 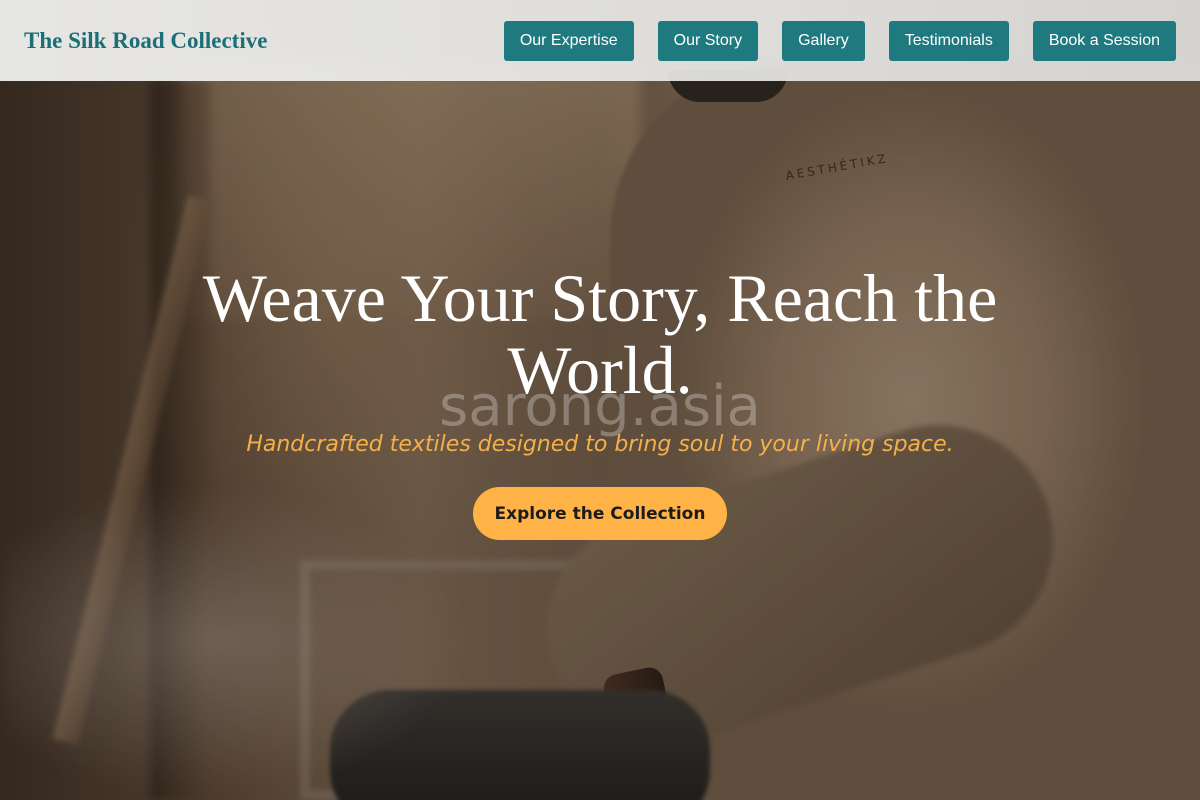 I want to click on brand-logo-text: The Silk Road Collective, so click(x=145, y=41).